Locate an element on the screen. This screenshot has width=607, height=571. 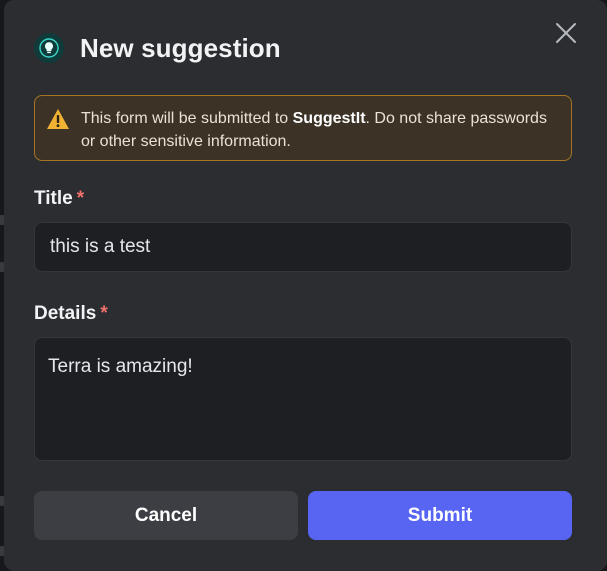
close-button is located at coordinates (566, 33).